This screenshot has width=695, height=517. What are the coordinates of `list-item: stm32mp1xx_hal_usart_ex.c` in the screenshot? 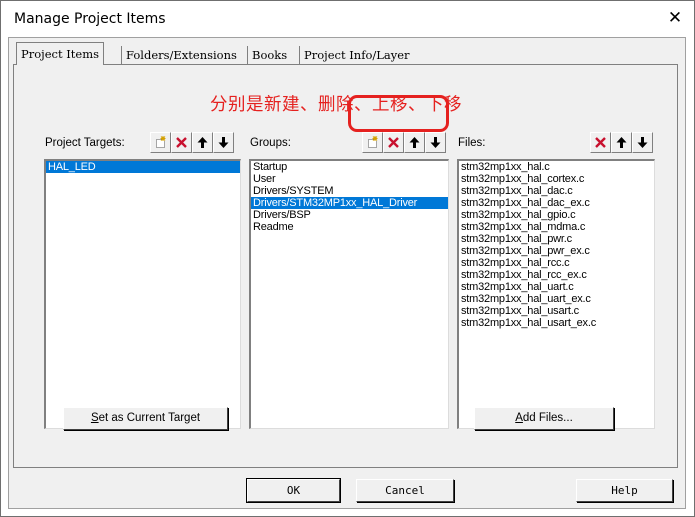 It's located at (556, 323).